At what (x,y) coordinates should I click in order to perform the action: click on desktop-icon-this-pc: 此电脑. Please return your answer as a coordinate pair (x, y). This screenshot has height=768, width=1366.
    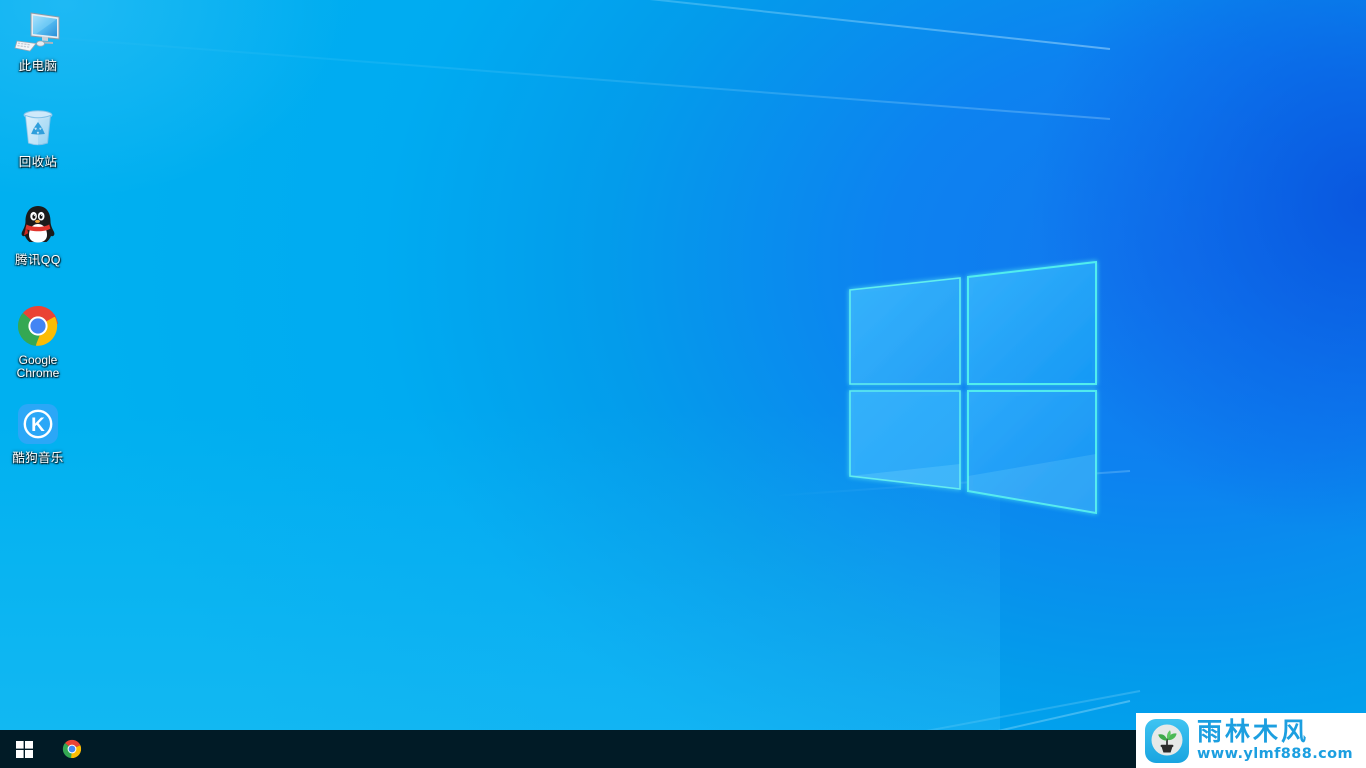
    Looking at the image, I should click on (38, 40).